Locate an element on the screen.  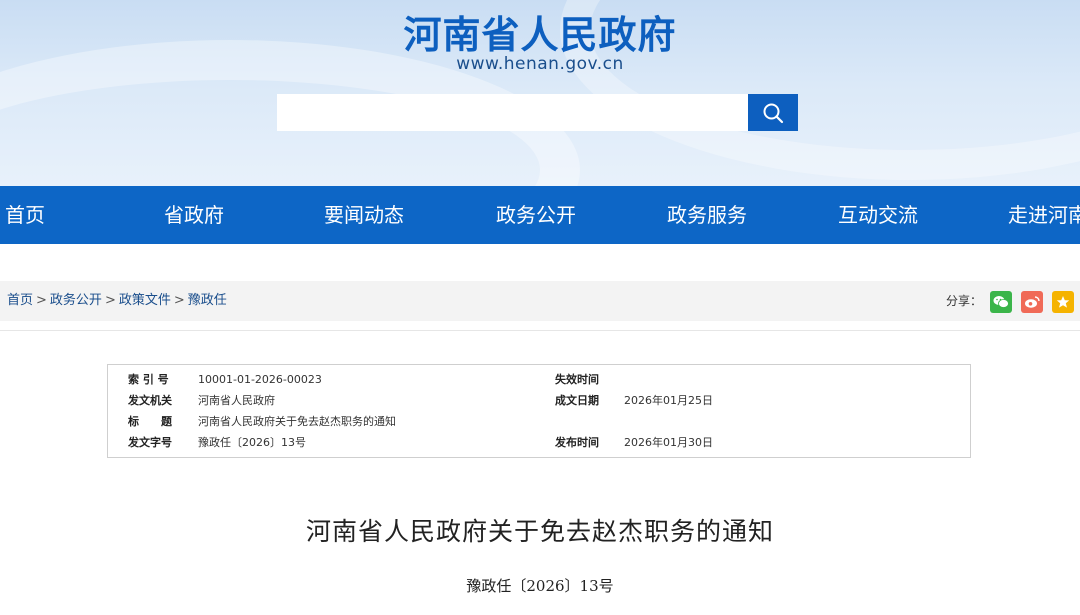
title-value: 河南省人民政府关于免去赵杰职务的通知 is located at coordinates (297, 421).